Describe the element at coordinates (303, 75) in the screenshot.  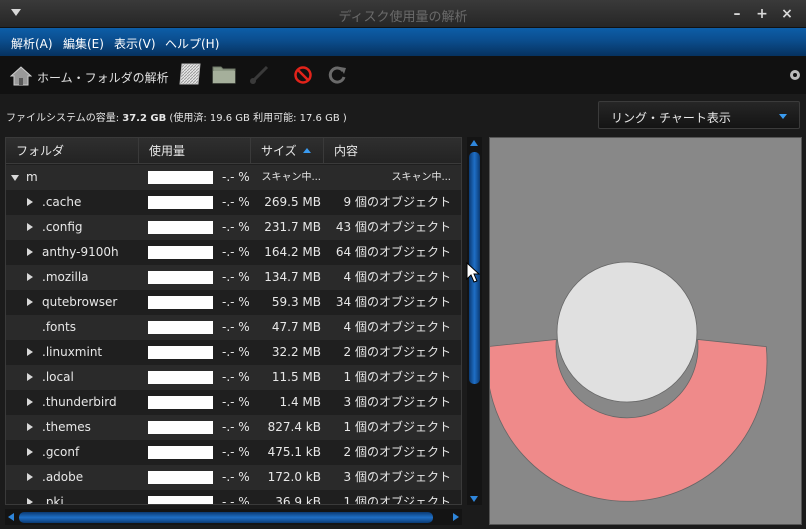
I see `stop-icon` at that location.